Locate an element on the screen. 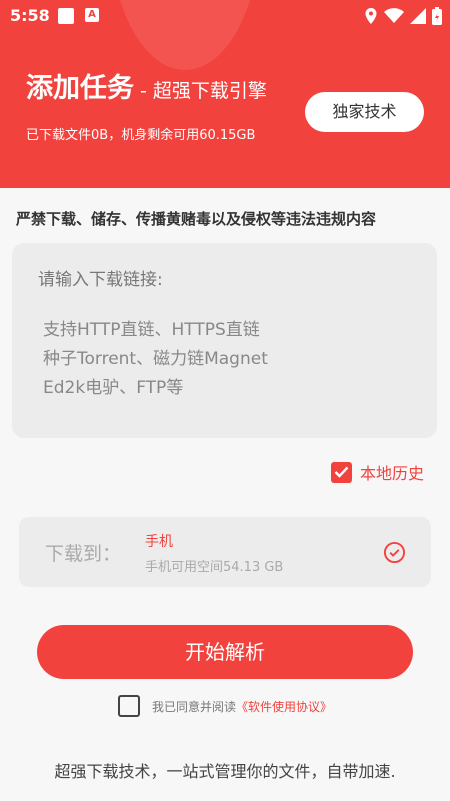 The width and height of the screenshot is (450, 801). exclusive-tech-button: 独家技术 is located at coordinates (364, 112).